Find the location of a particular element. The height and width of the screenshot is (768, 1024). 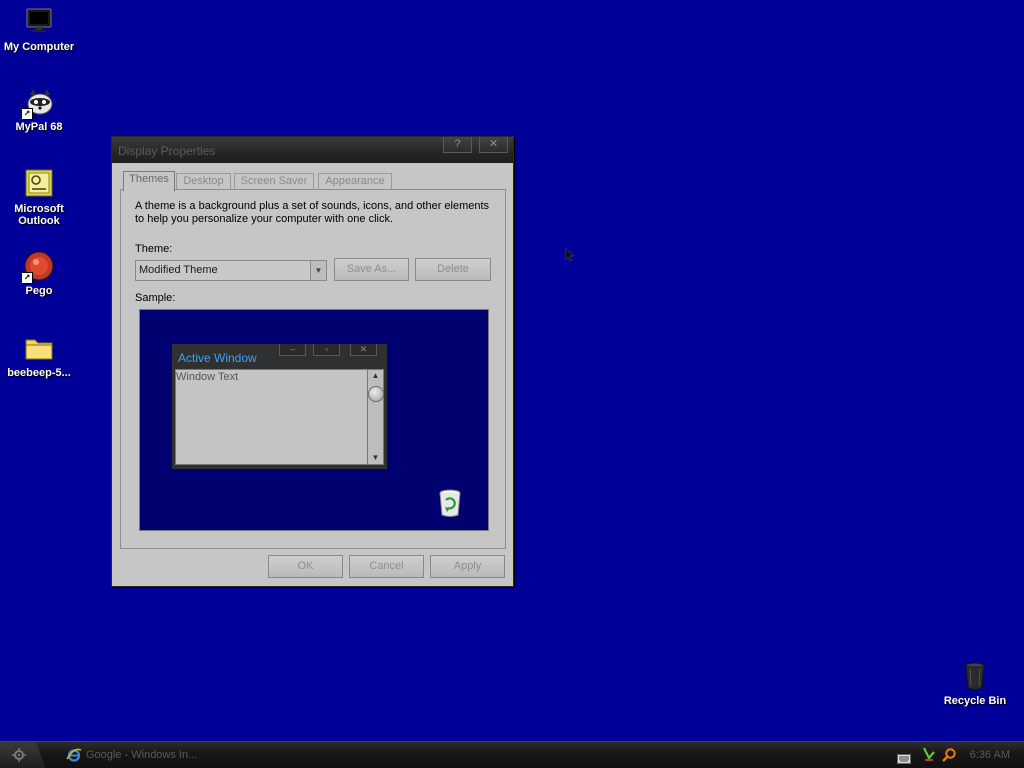

tab-screen-saver: Screen Saver is located at coordinates (274, 181).